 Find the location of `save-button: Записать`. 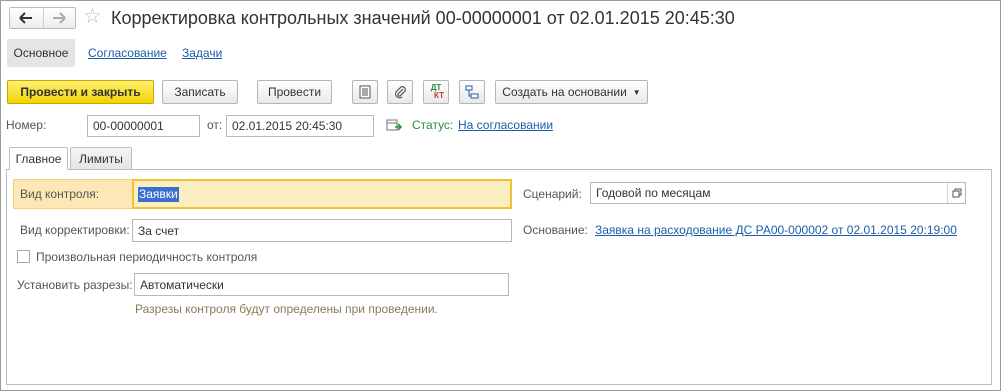

save-button: Записать is located at coordinates (200, 92).